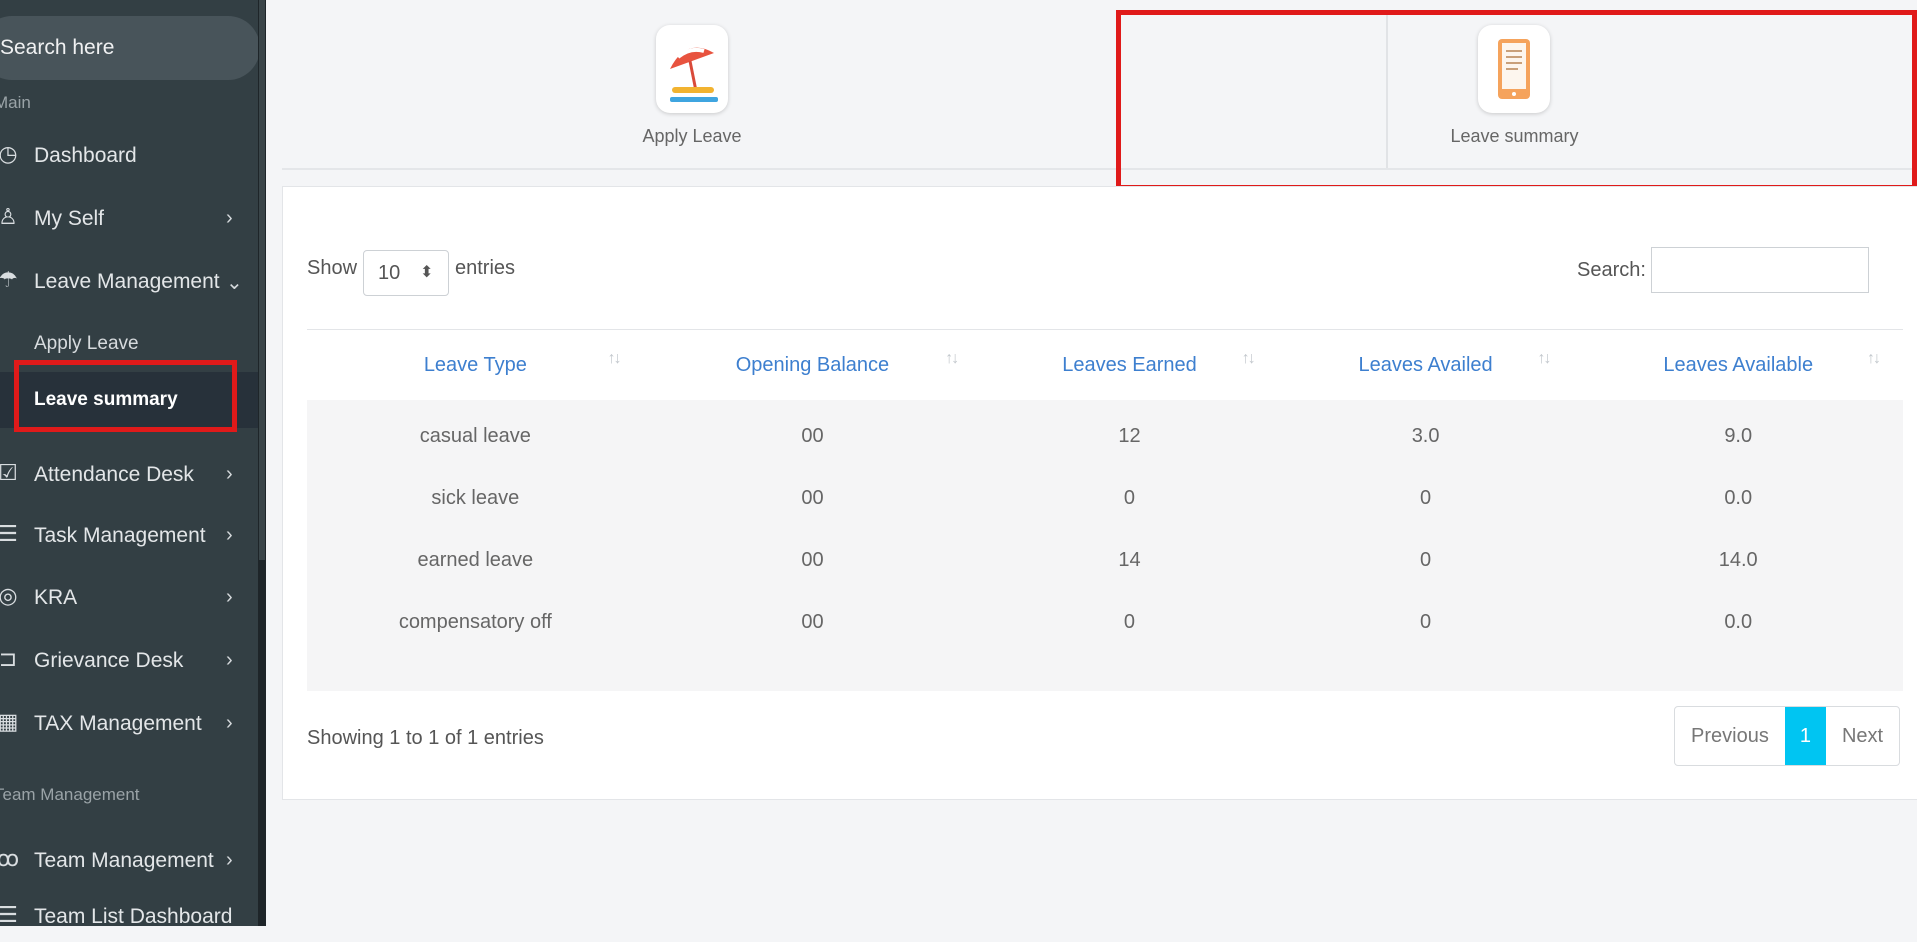 This screenshot has height=942, width=1917. I want to click on cell-leaves-available: 9.0, so click(1738, 433).